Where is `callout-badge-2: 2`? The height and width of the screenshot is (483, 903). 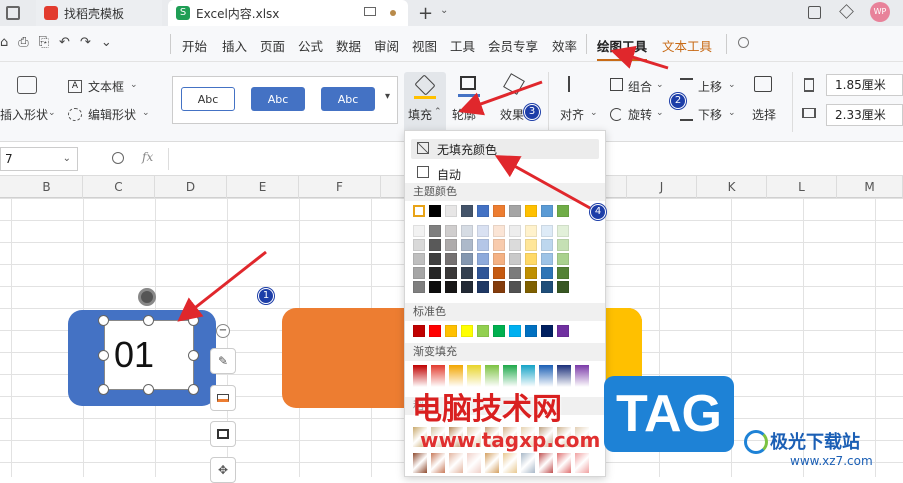
callout-badge-2: 2 is located at coordinates (678, 101).